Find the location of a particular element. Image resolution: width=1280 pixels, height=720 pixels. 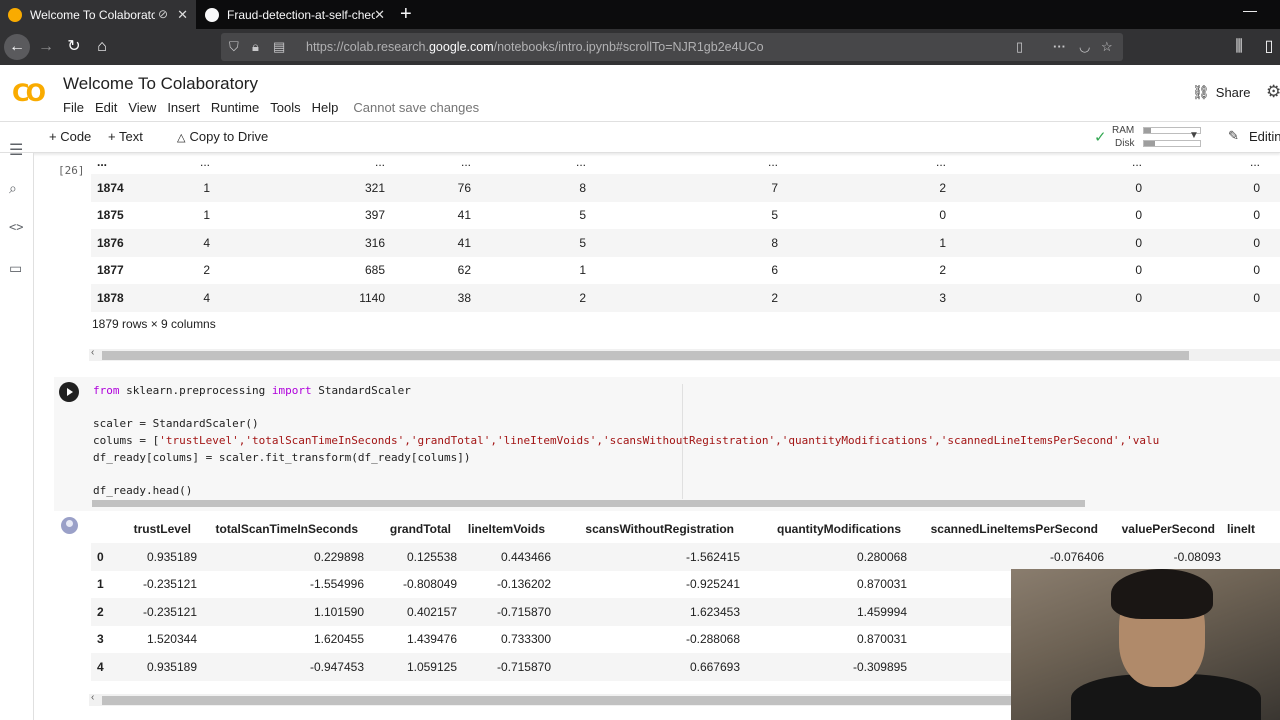

horizontal-scrollbar: ‹ is located at coordinates (684, 354).